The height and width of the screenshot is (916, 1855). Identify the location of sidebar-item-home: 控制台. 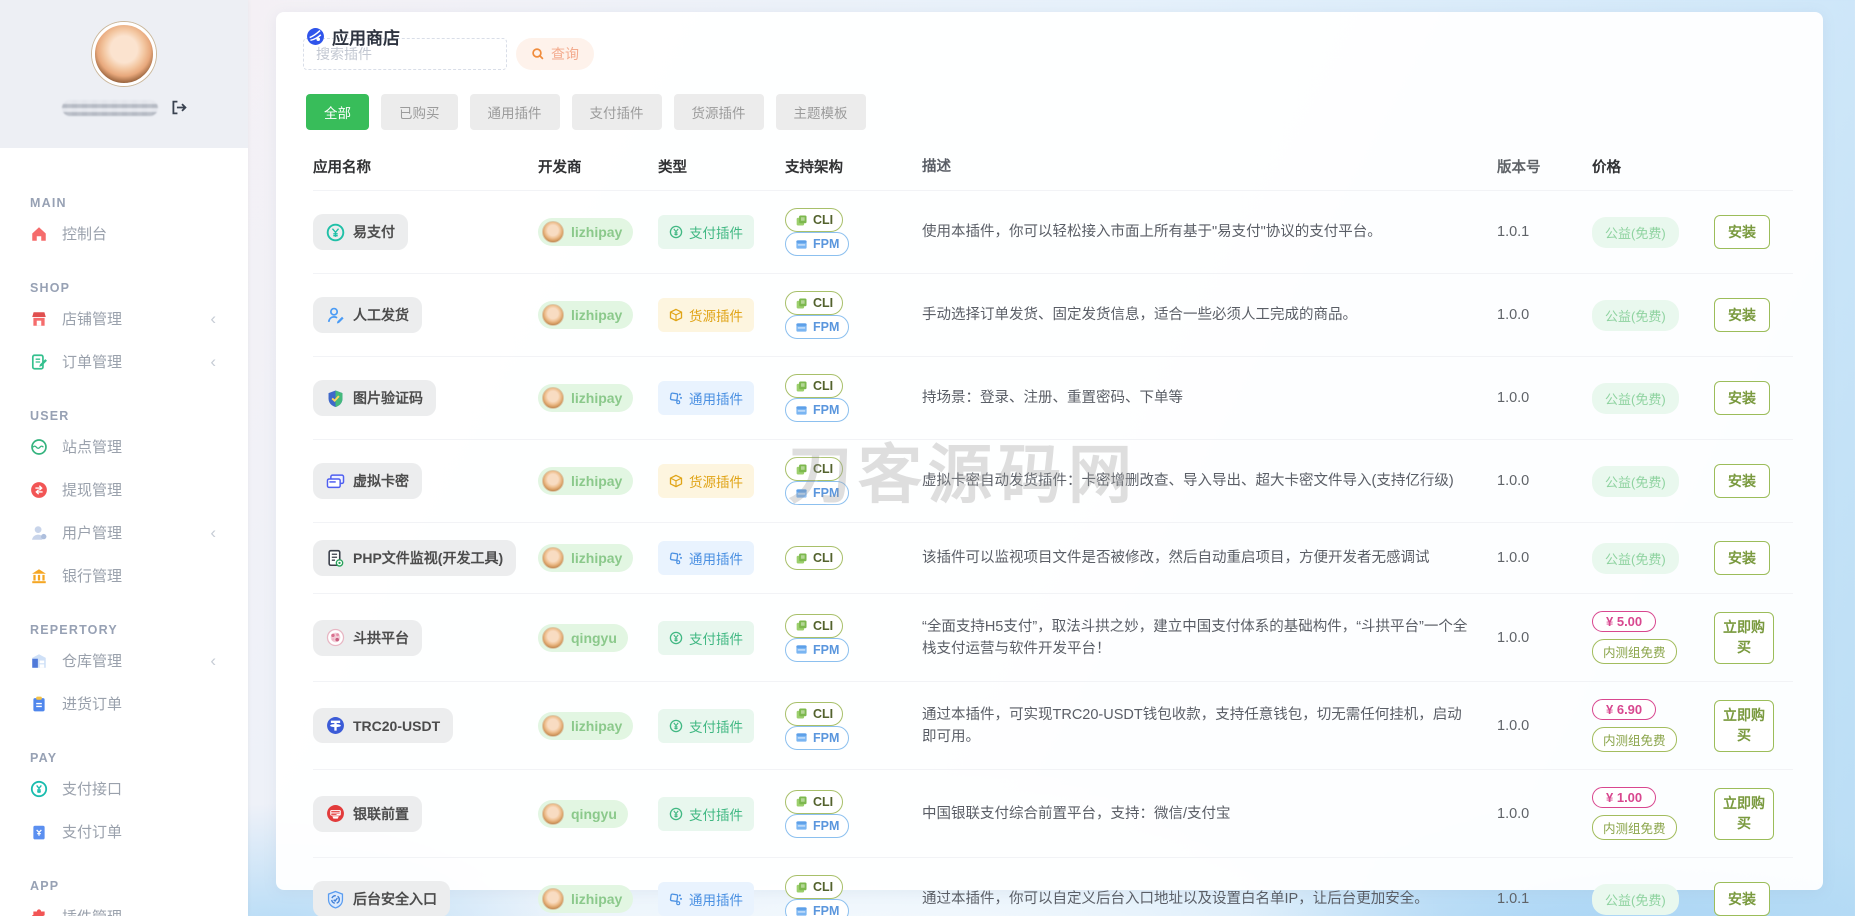
(125, 233).